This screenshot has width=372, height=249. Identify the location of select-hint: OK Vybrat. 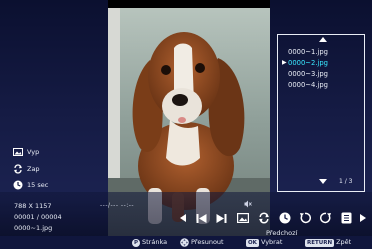
(264, 242).